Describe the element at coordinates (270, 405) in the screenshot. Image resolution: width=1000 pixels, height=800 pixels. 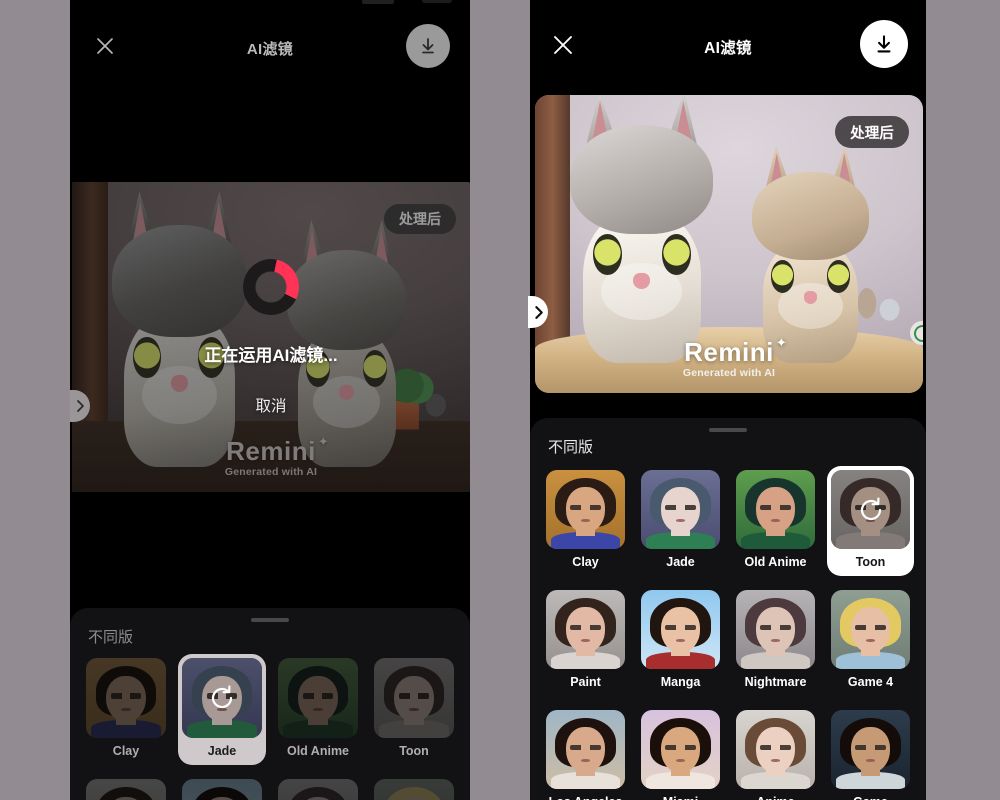
I see `cancel-button: 取消` at that location.